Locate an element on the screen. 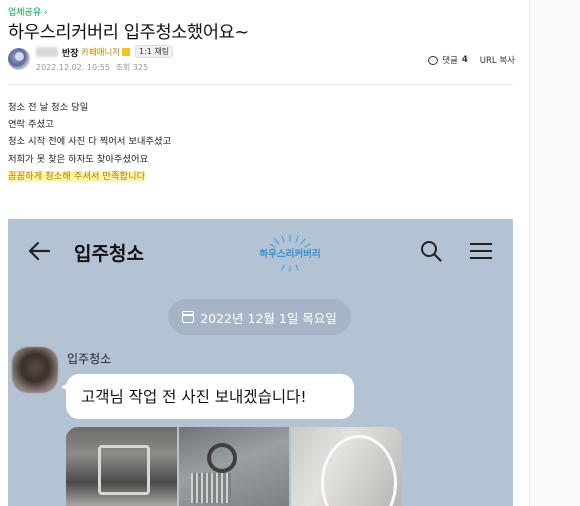  comment-icon is located at coordinates (433, 60).